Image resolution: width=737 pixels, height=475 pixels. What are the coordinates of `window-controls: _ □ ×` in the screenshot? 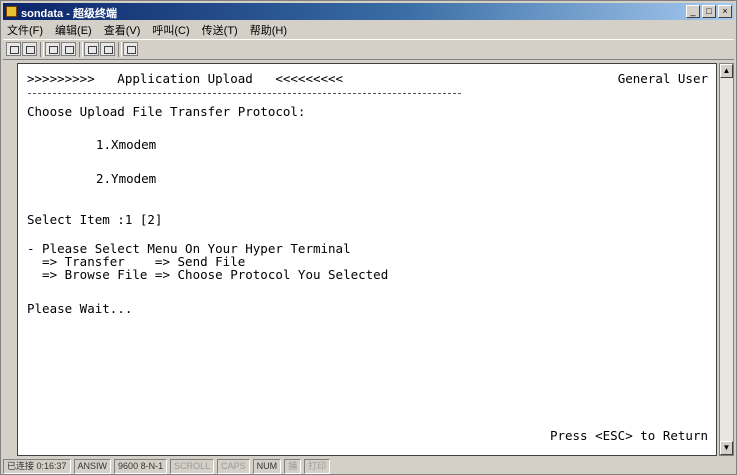 It's located at (709, 11).